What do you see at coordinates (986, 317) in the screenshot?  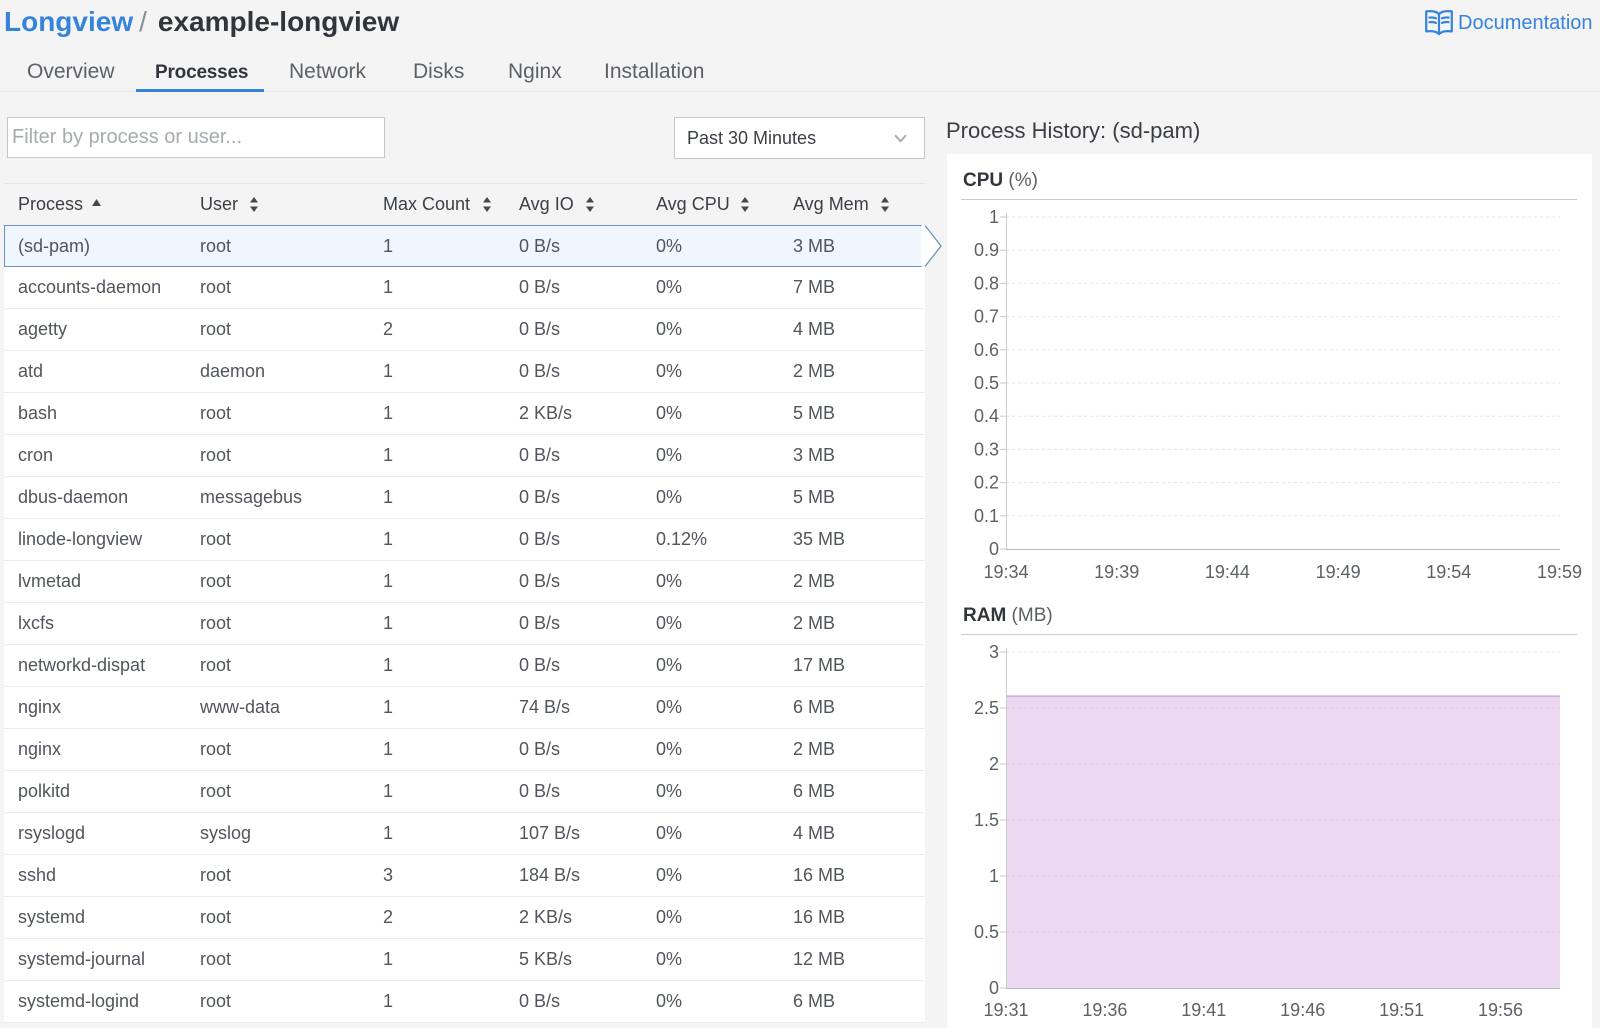 I see `svg-text: 0.7` at bounding box center [986, 317].